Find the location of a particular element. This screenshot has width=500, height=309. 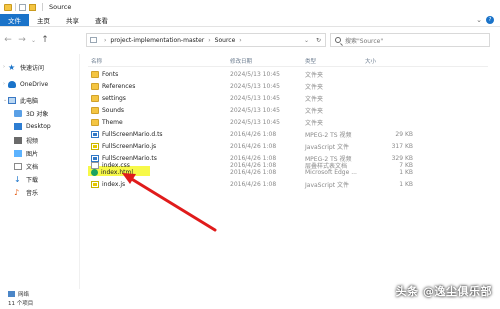

sidebar-item-videos: 视频 is located at coordinates (26, 140).